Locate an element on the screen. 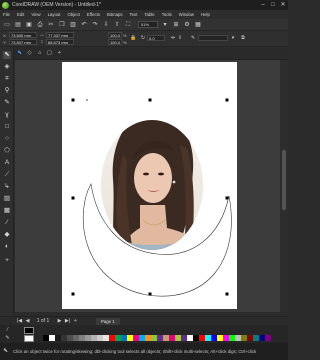 The width and height of the screenshot is (320, 360). shape-tool-icon: ◇ is located at coordinates (29, 53).